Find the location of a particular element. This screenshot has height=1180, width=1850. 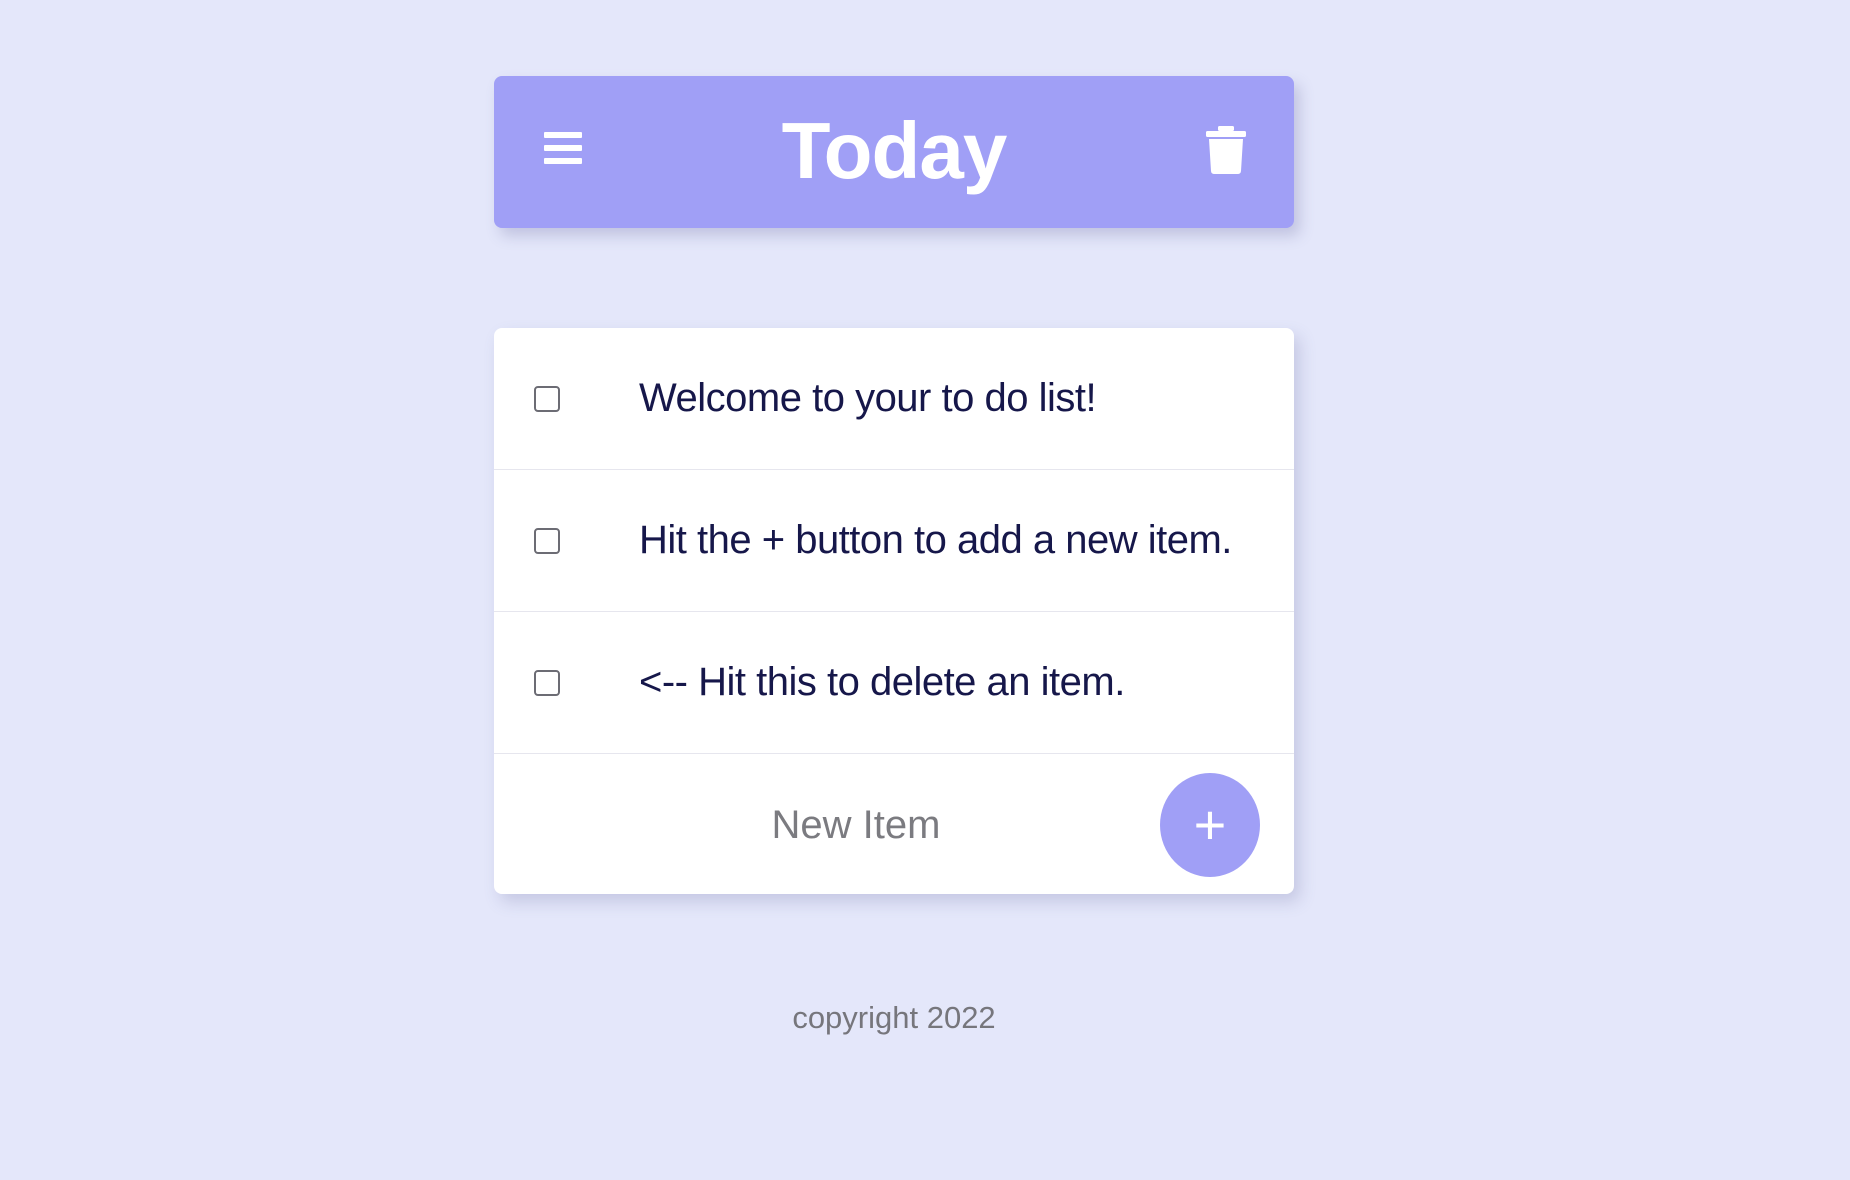

new-item-row: + is located at coordinates (894, 824).